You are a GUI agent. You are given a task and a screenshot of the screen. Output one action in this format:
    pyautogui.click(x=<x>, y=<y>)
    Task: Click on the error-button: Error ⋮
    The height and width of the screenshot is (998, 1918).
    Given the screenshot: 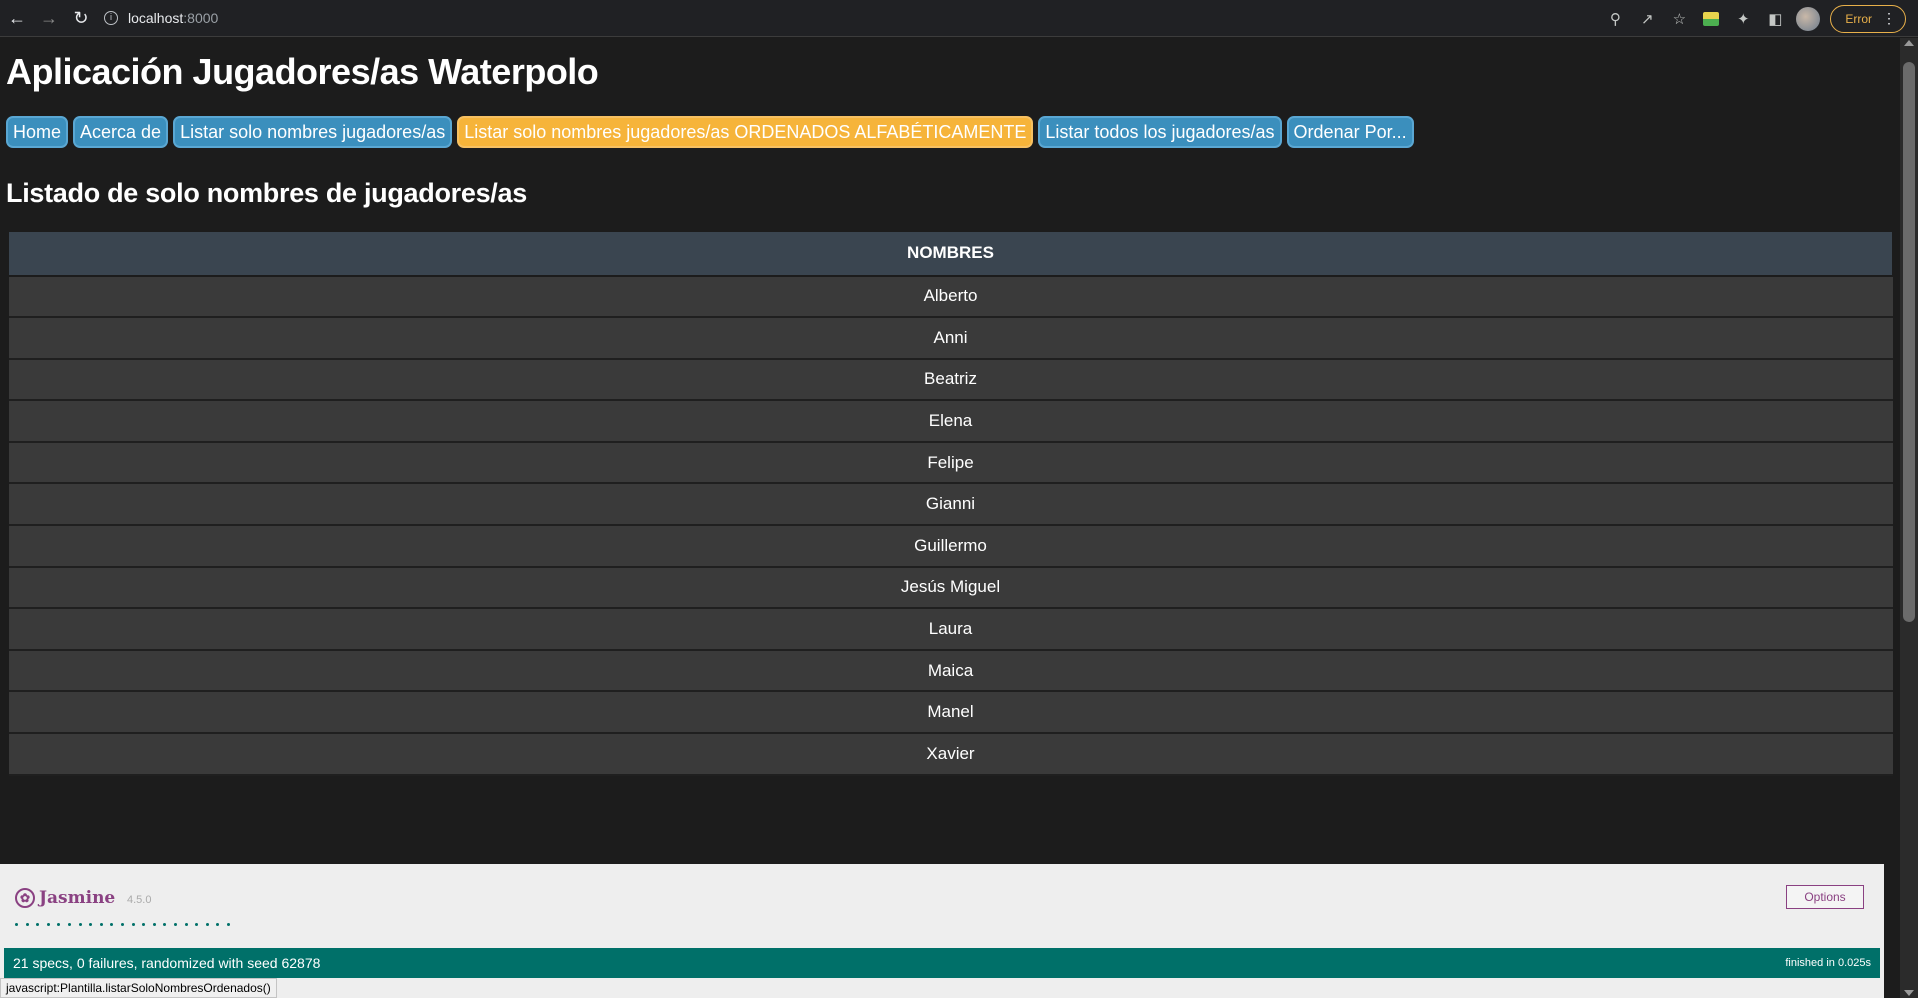 What is the action you would take?
    pyautogui.click(x=1868, y=18)
    